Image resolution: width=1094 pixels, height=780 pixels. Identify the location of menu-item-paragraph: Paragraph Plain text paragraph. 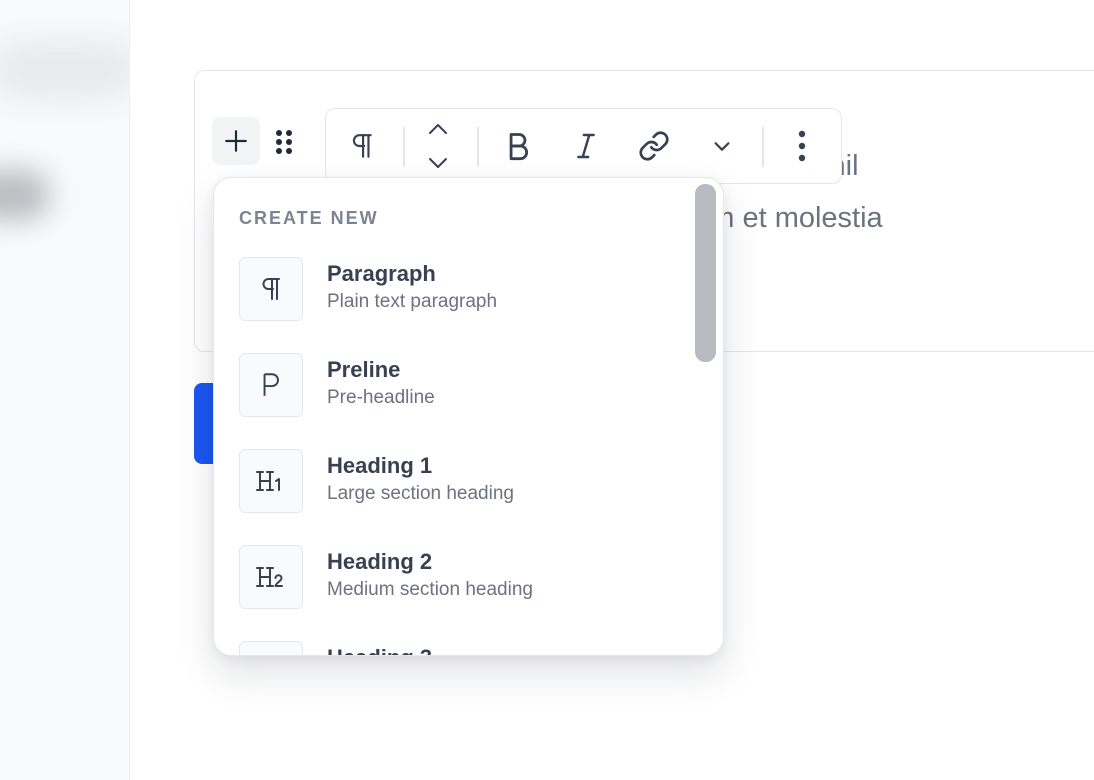
(459, 290).